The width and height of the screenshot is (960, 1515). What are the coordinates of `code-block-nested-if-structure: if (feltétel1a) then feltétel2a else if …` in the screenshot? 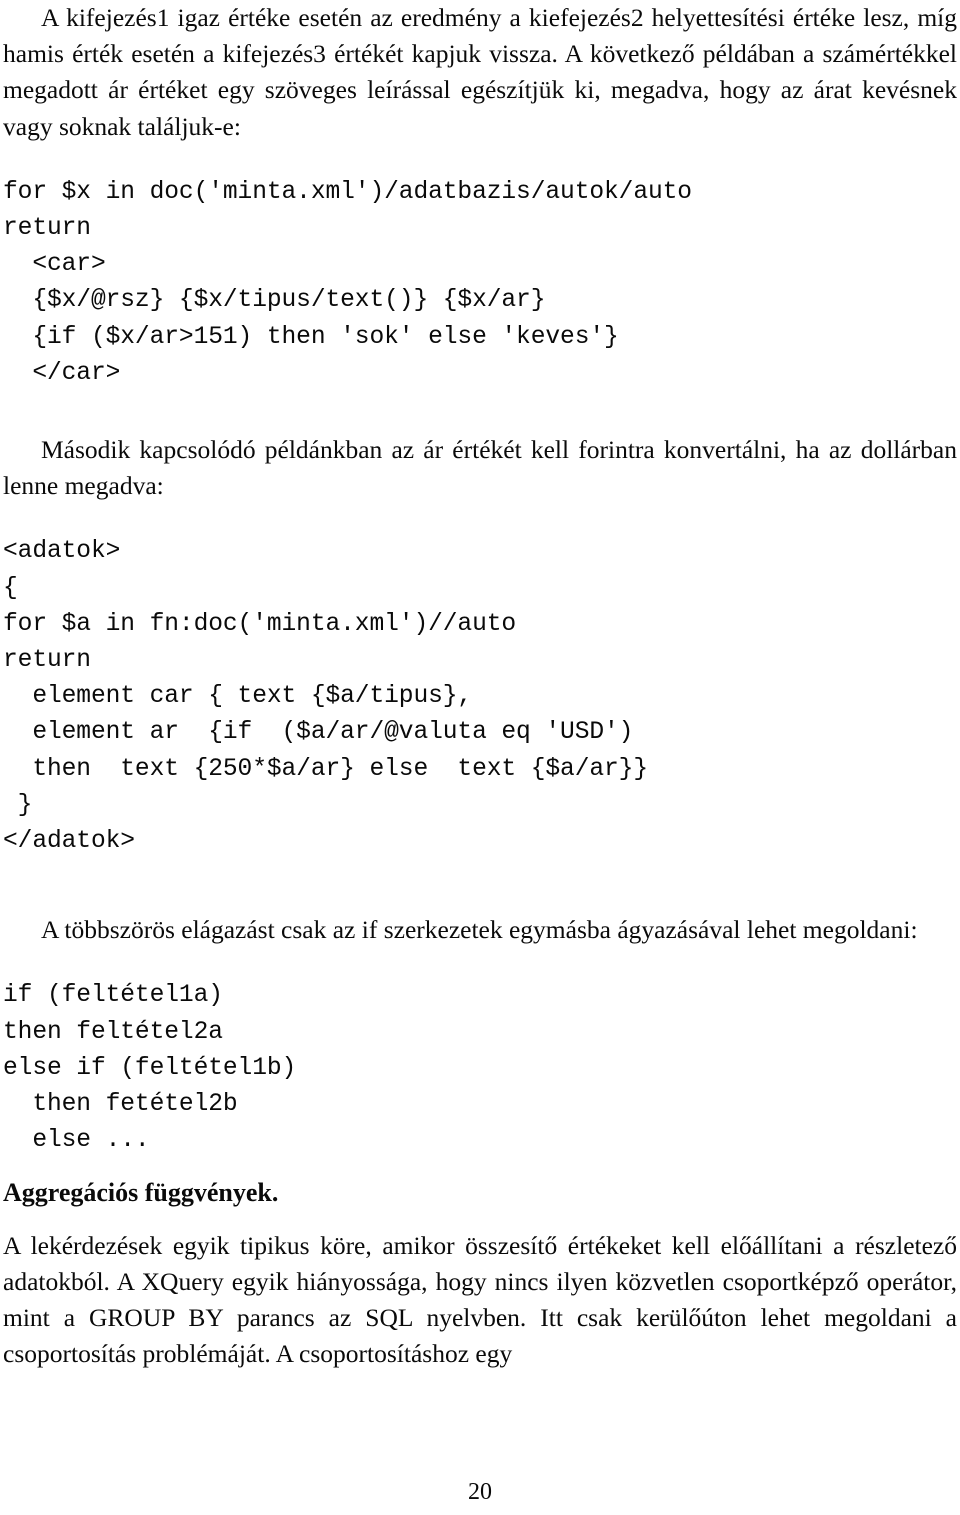 It's located at (150, 1068).